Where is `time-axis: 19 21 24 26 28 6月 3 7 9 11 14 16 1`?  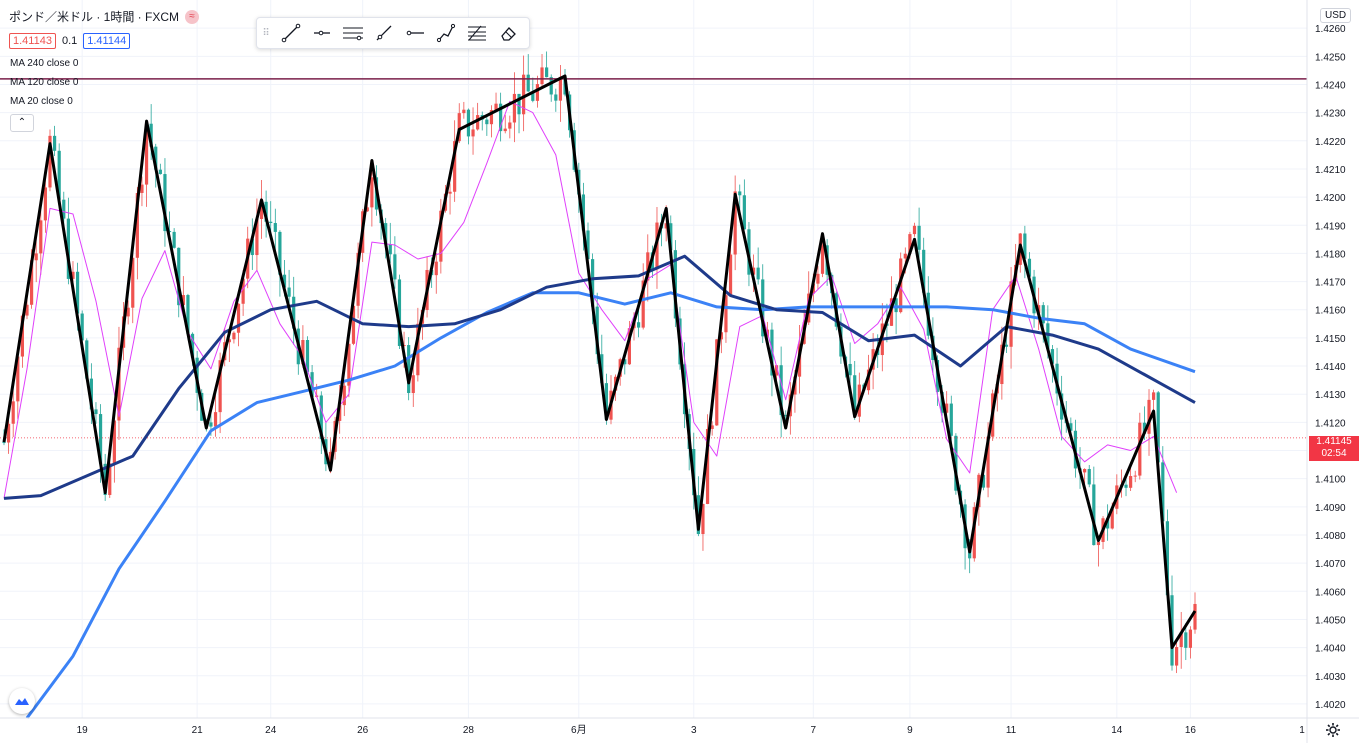
time-axis: 19 21 24 26 28 6月 3 7 9 11 14 16 1 is located at coordinates (679, 726).